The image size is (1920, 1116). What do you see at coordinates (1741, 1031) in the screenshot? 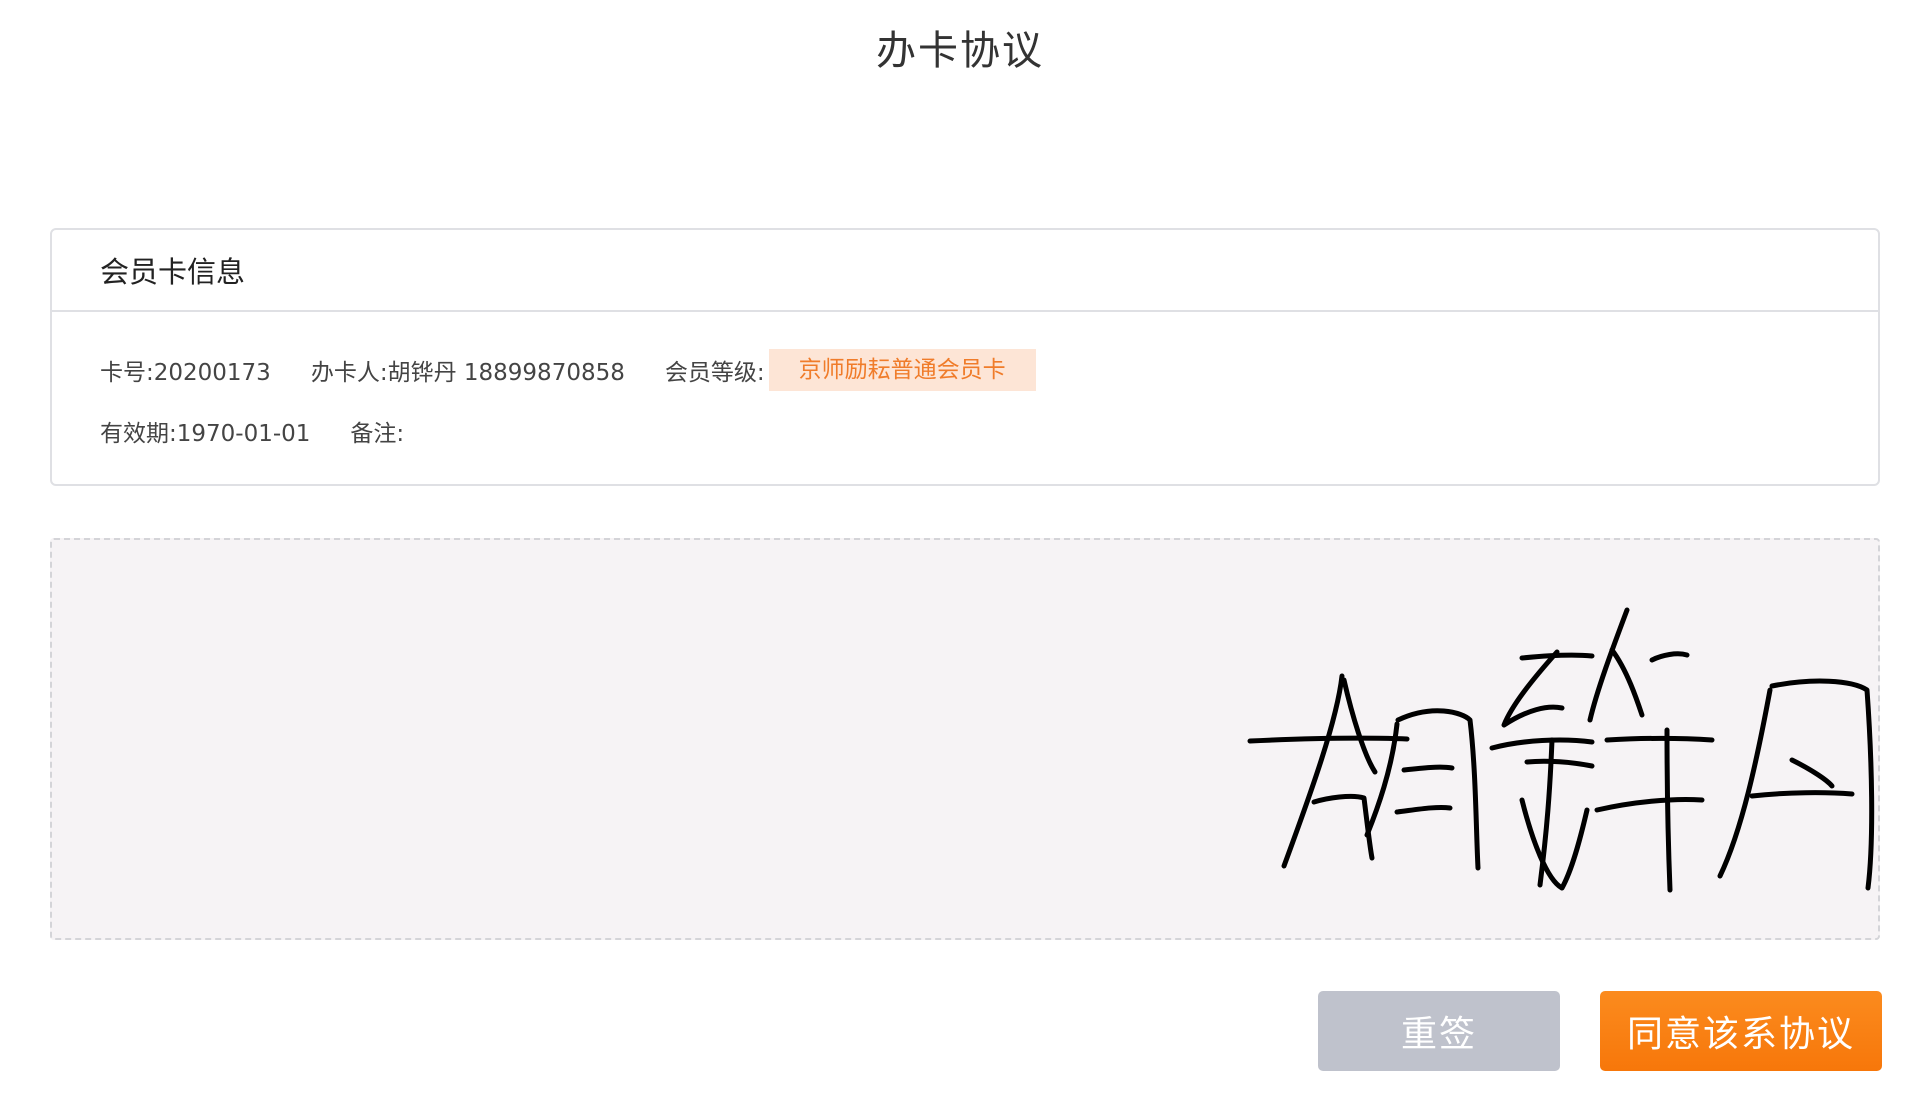
I see `agree-button: 同意该系协议` at bounding box center [1741, 1031].